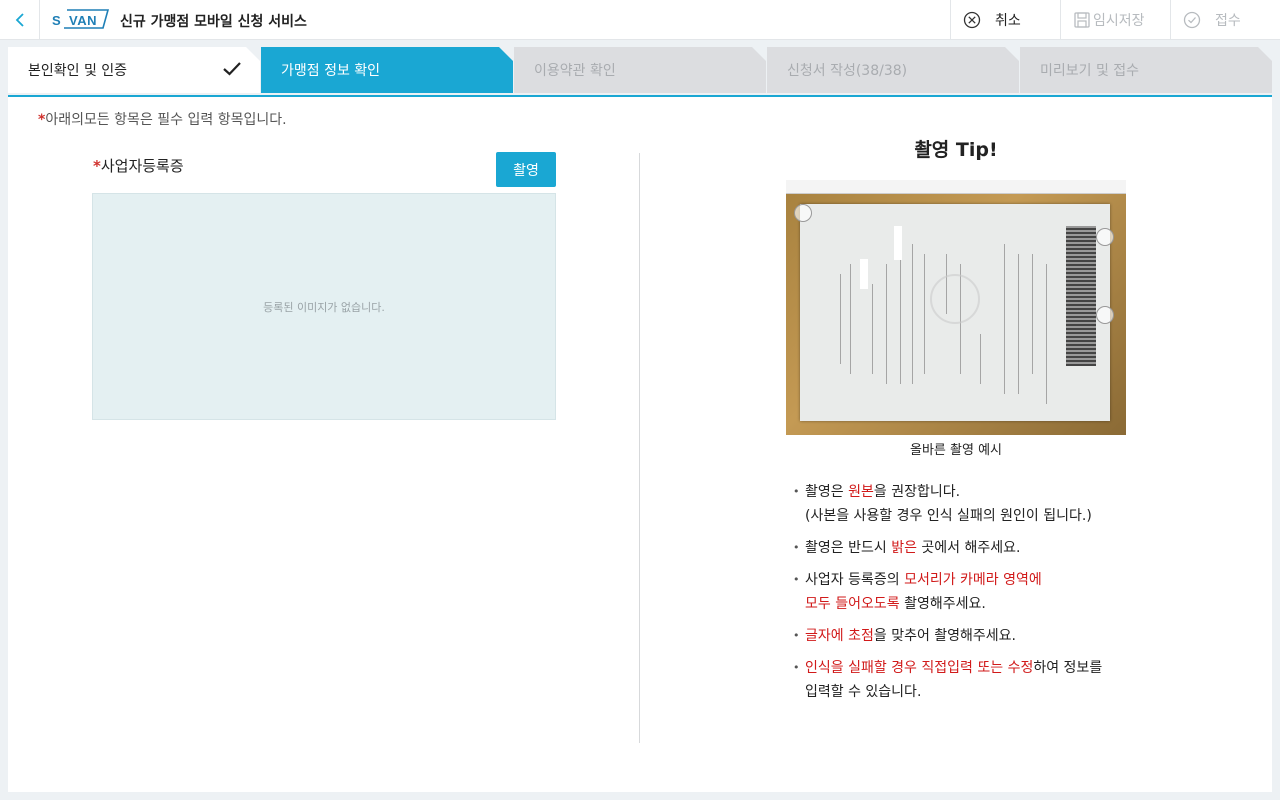 The height and width of the screenshot is (800, 1280). Describe the element at coordinates (1105, 315) in the screenshot. I see `example-camera-icon` at that location.